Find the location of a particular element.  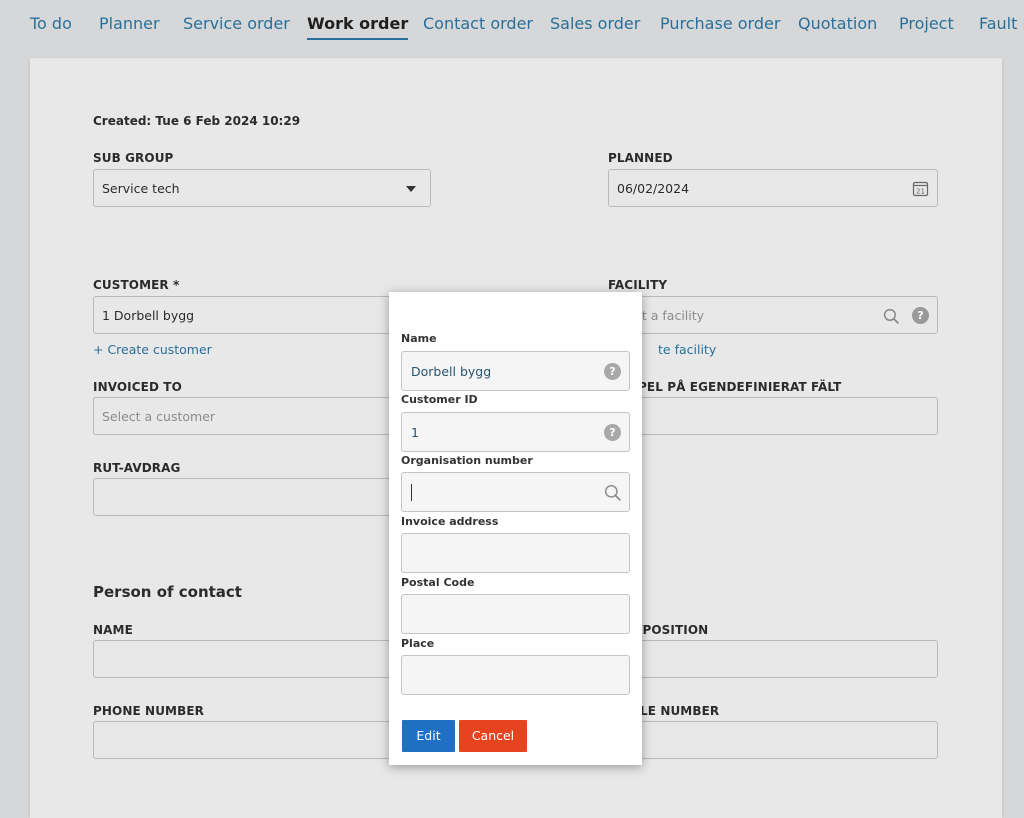

invoice-address-label: Invoice address is located at coordinates (450, 521).